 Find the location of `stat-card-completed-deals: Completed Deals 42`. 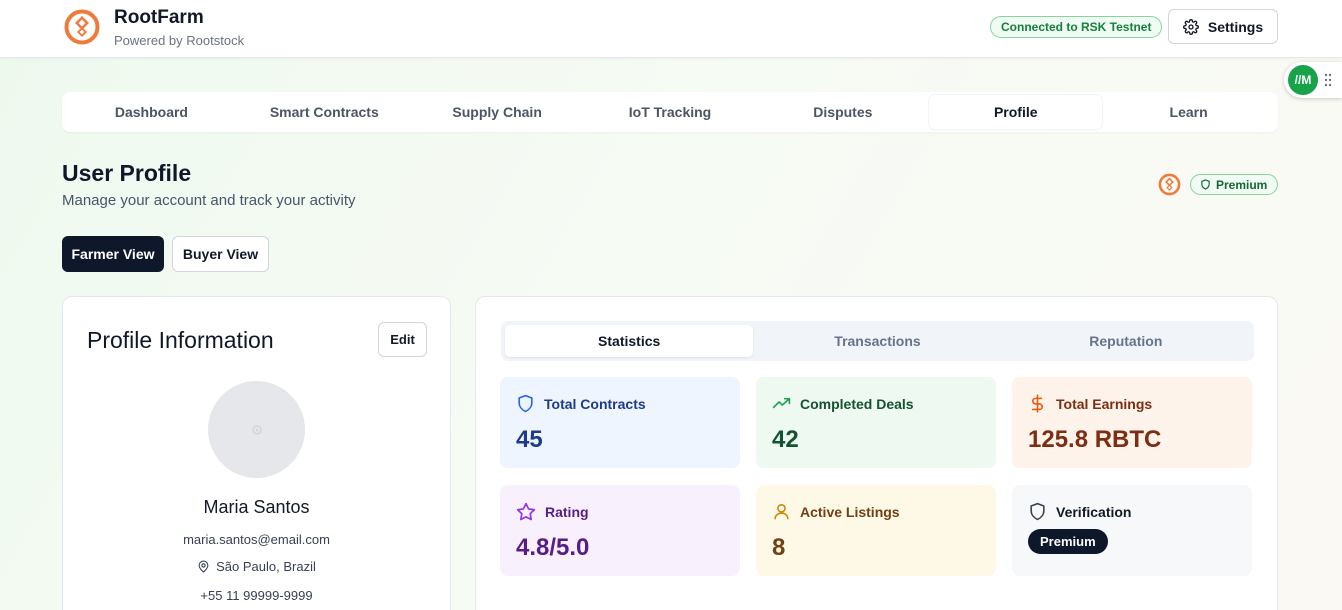

stat-card-completed-deals: Completed Deals 42 is located at coordinates (876, 422).